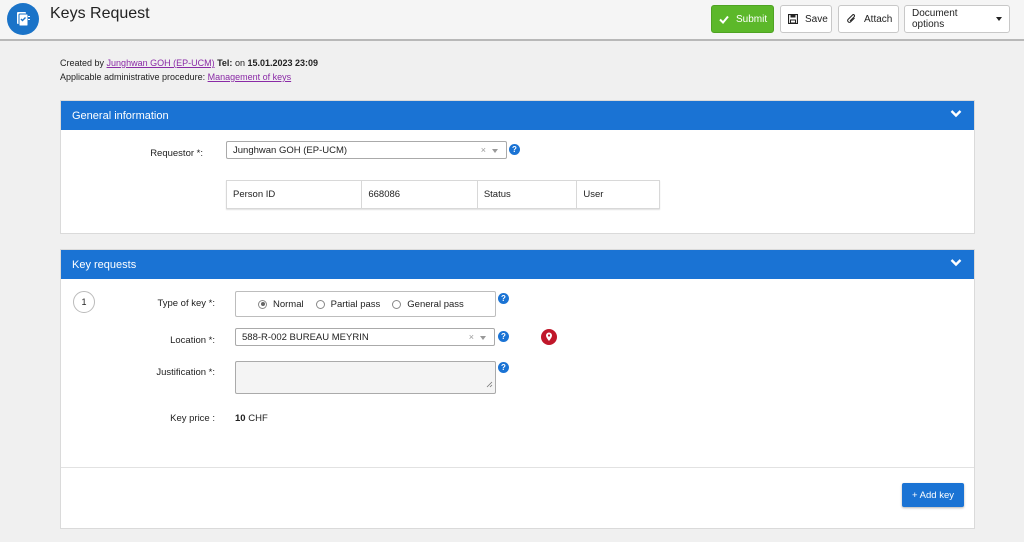 The width and height of the screenshot is (1024, 542). Describe the element at coordinates (355, 304) in the screenshot. I see `radio-partial-pass-label: Partial pass` at that location.